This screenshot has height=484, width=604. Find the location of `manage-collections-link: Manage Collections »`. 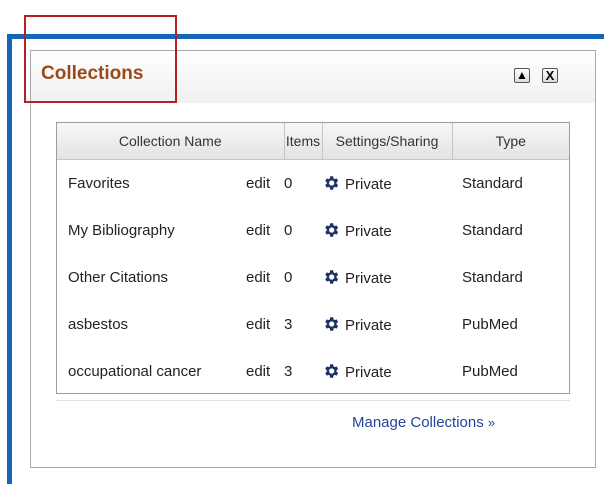

manage-collections-link: Manage Collections » is located at coordinates (423, 422).